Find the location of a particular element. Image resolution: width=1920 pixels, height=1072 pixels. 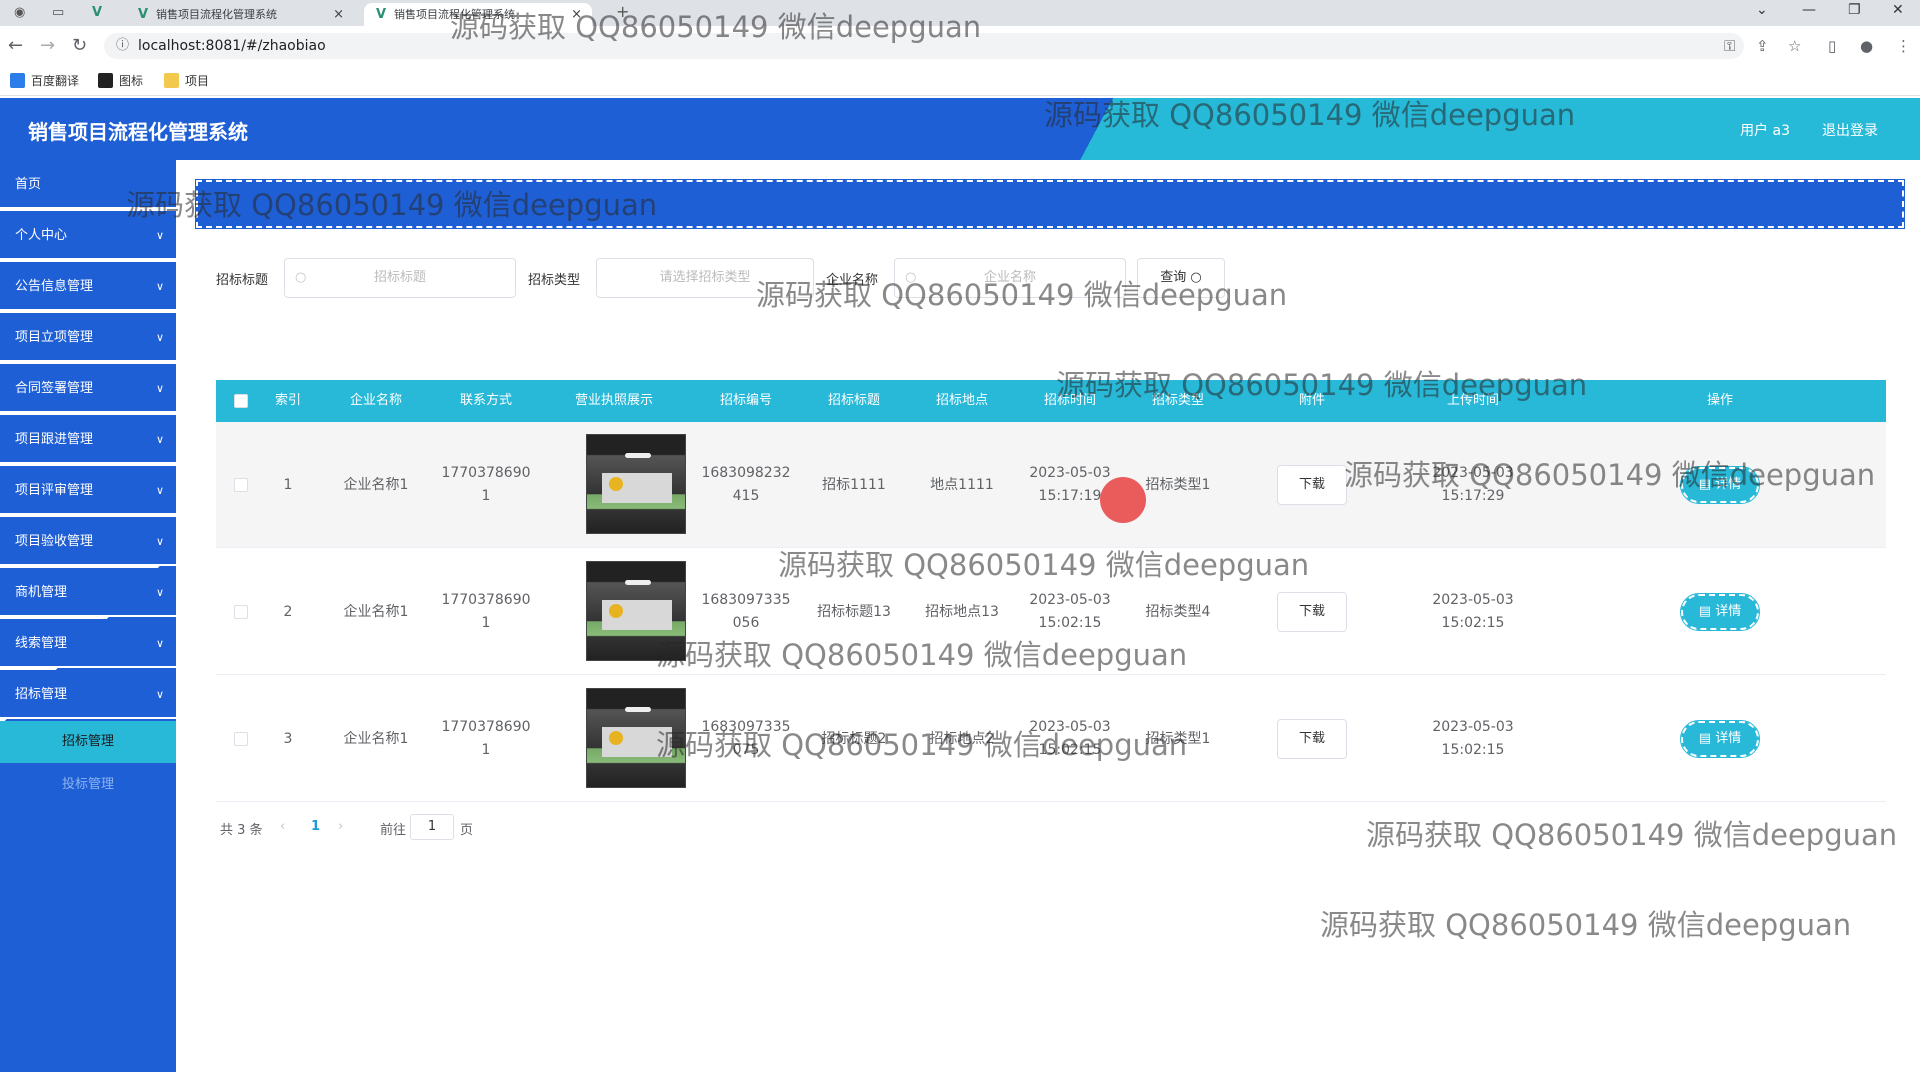

select-all-checkbox is located at coordinates (241, 401).